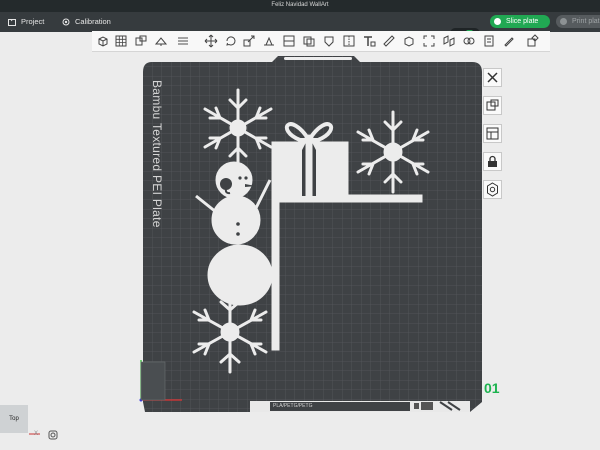  I want to click on axis-x-label: X, so click(36, 434).